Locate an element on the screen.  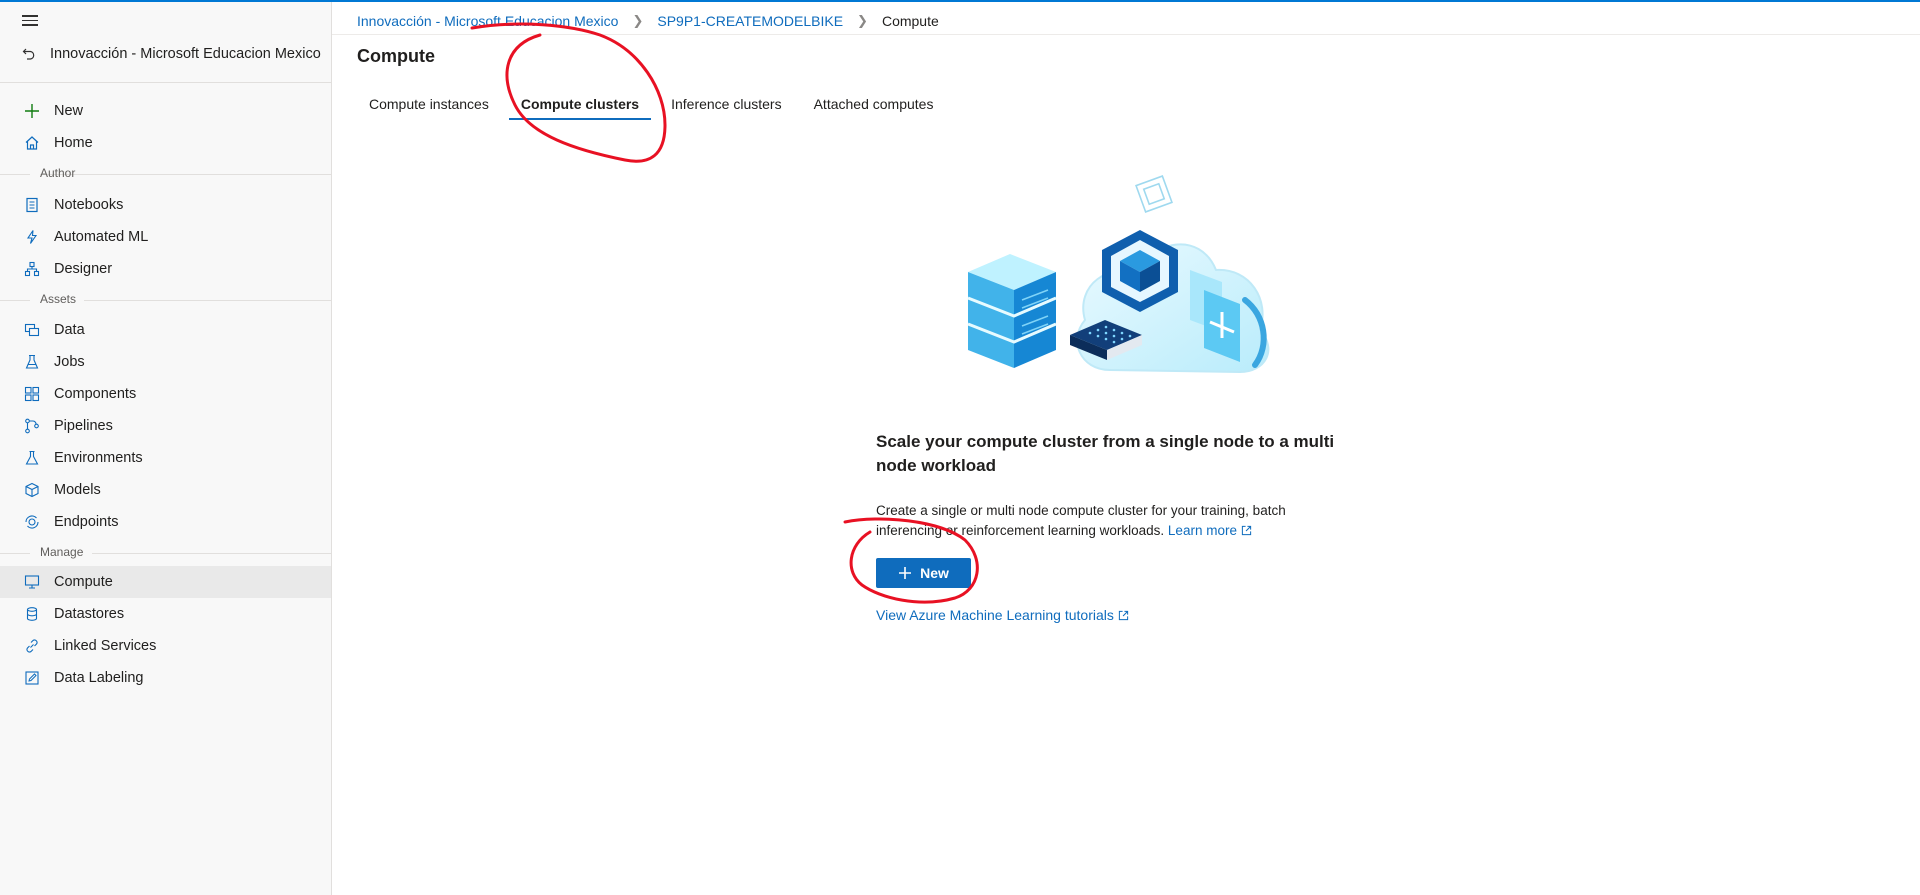
sidebar-item-label: Datastores is located at coordinates (89, 614).